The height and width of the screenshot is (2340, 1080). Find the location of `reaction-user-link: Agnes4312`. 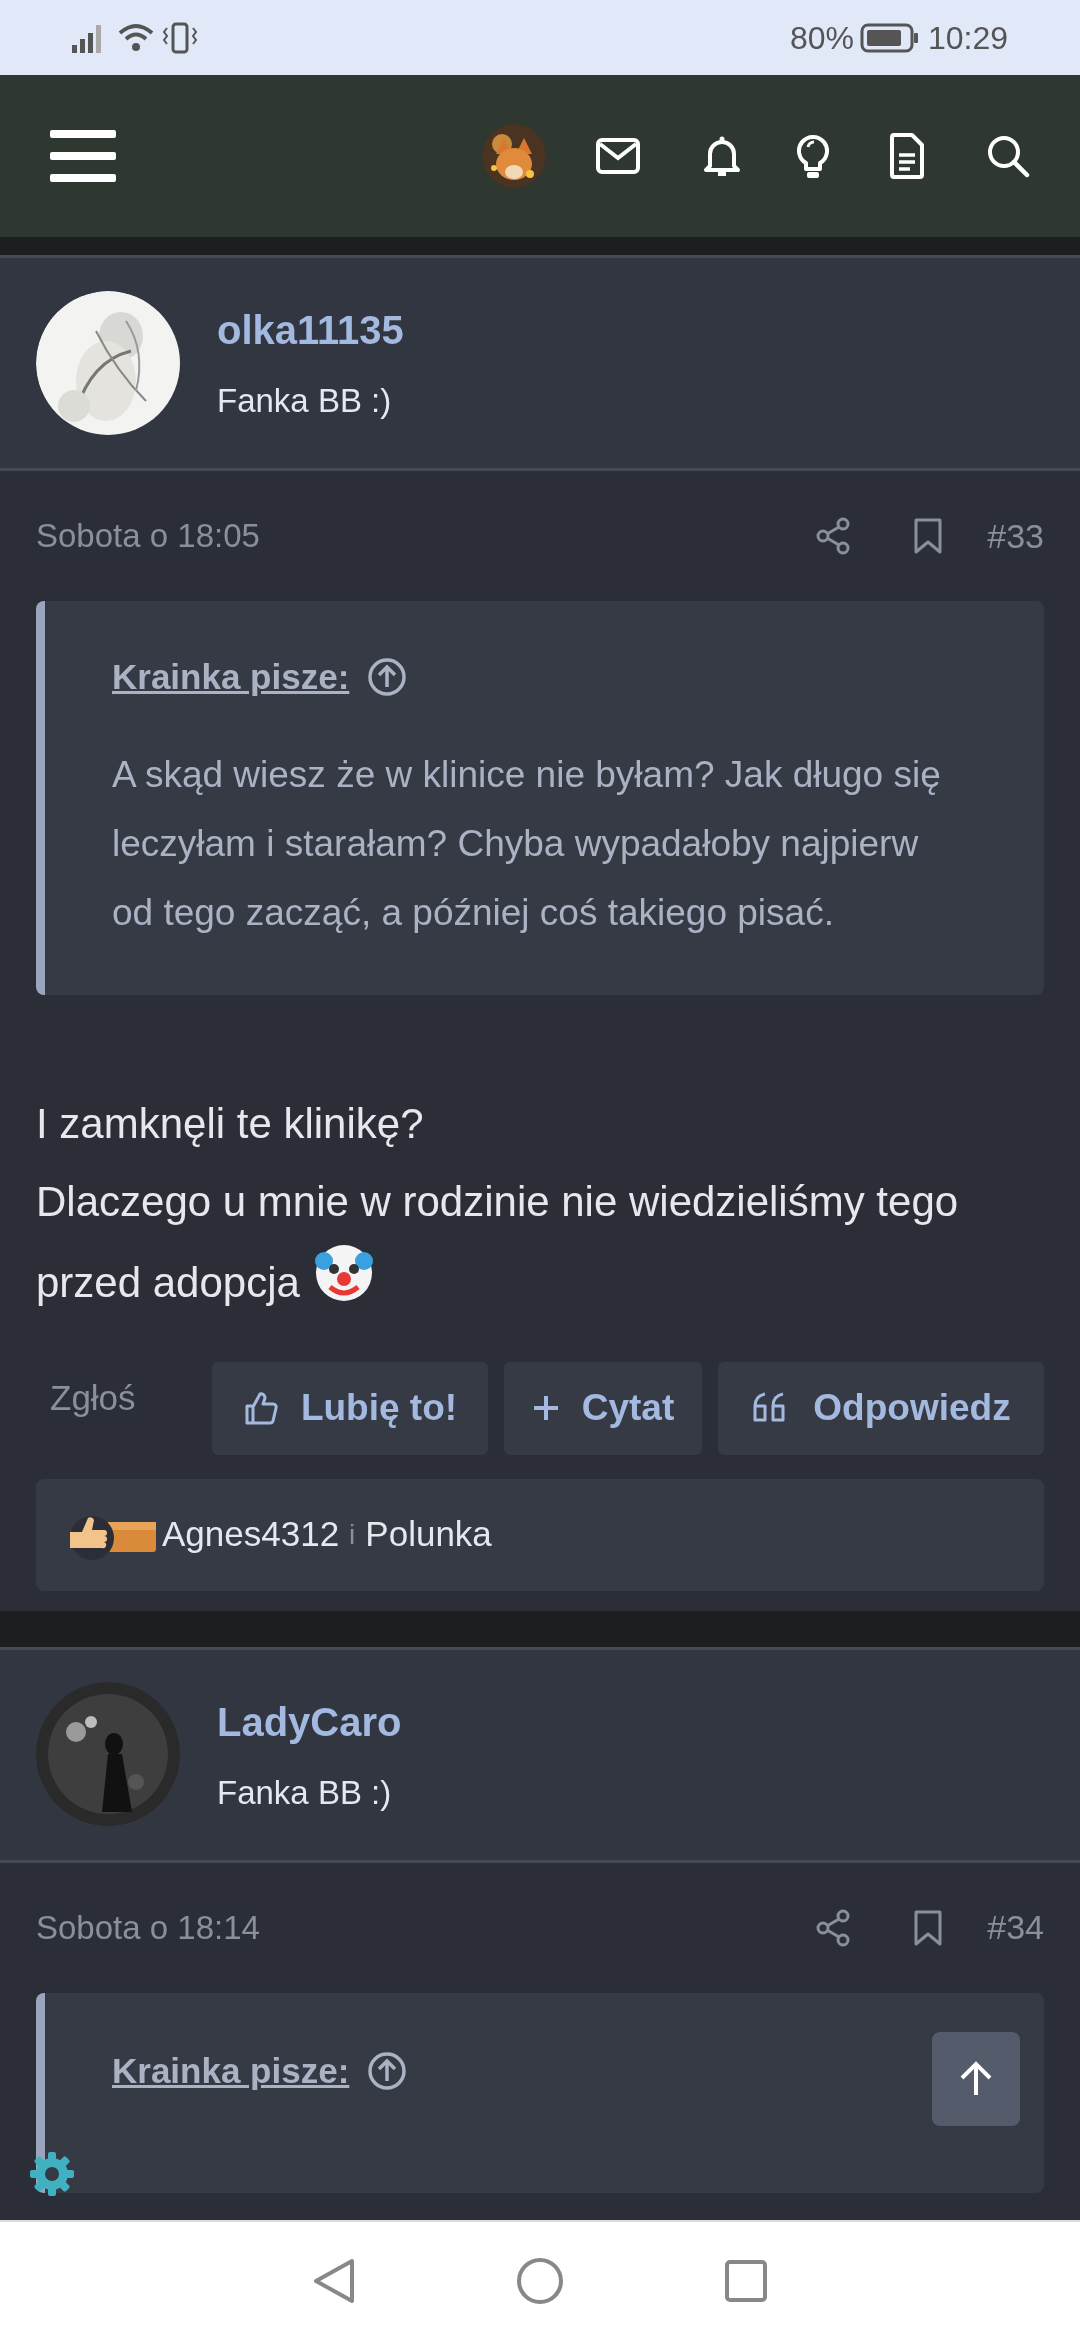

reaction-user-link: Agnes4312 is located at coordinates (251, 1534).